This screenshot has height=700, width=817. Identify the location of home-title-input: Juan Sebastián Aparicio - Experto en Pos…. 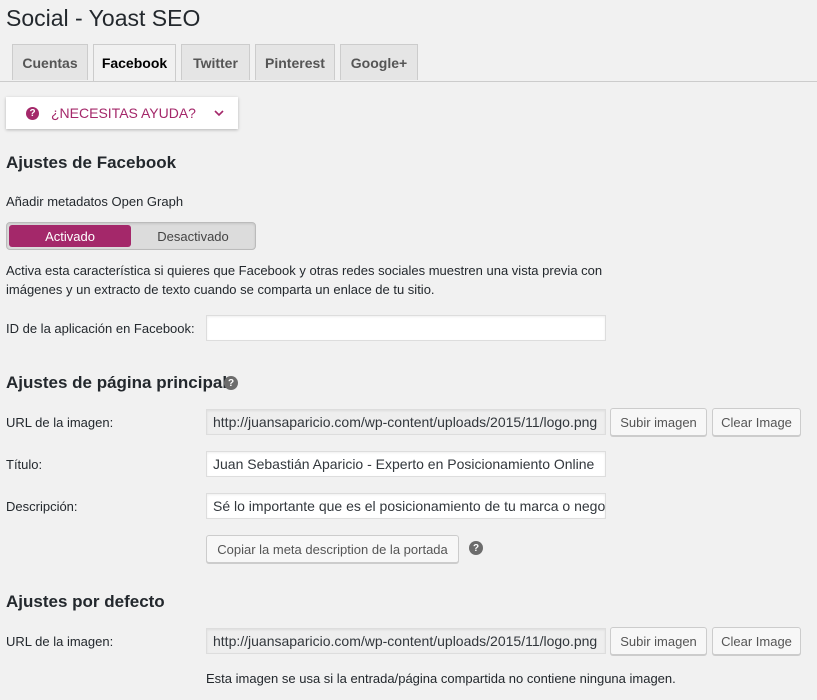
(406, 464).